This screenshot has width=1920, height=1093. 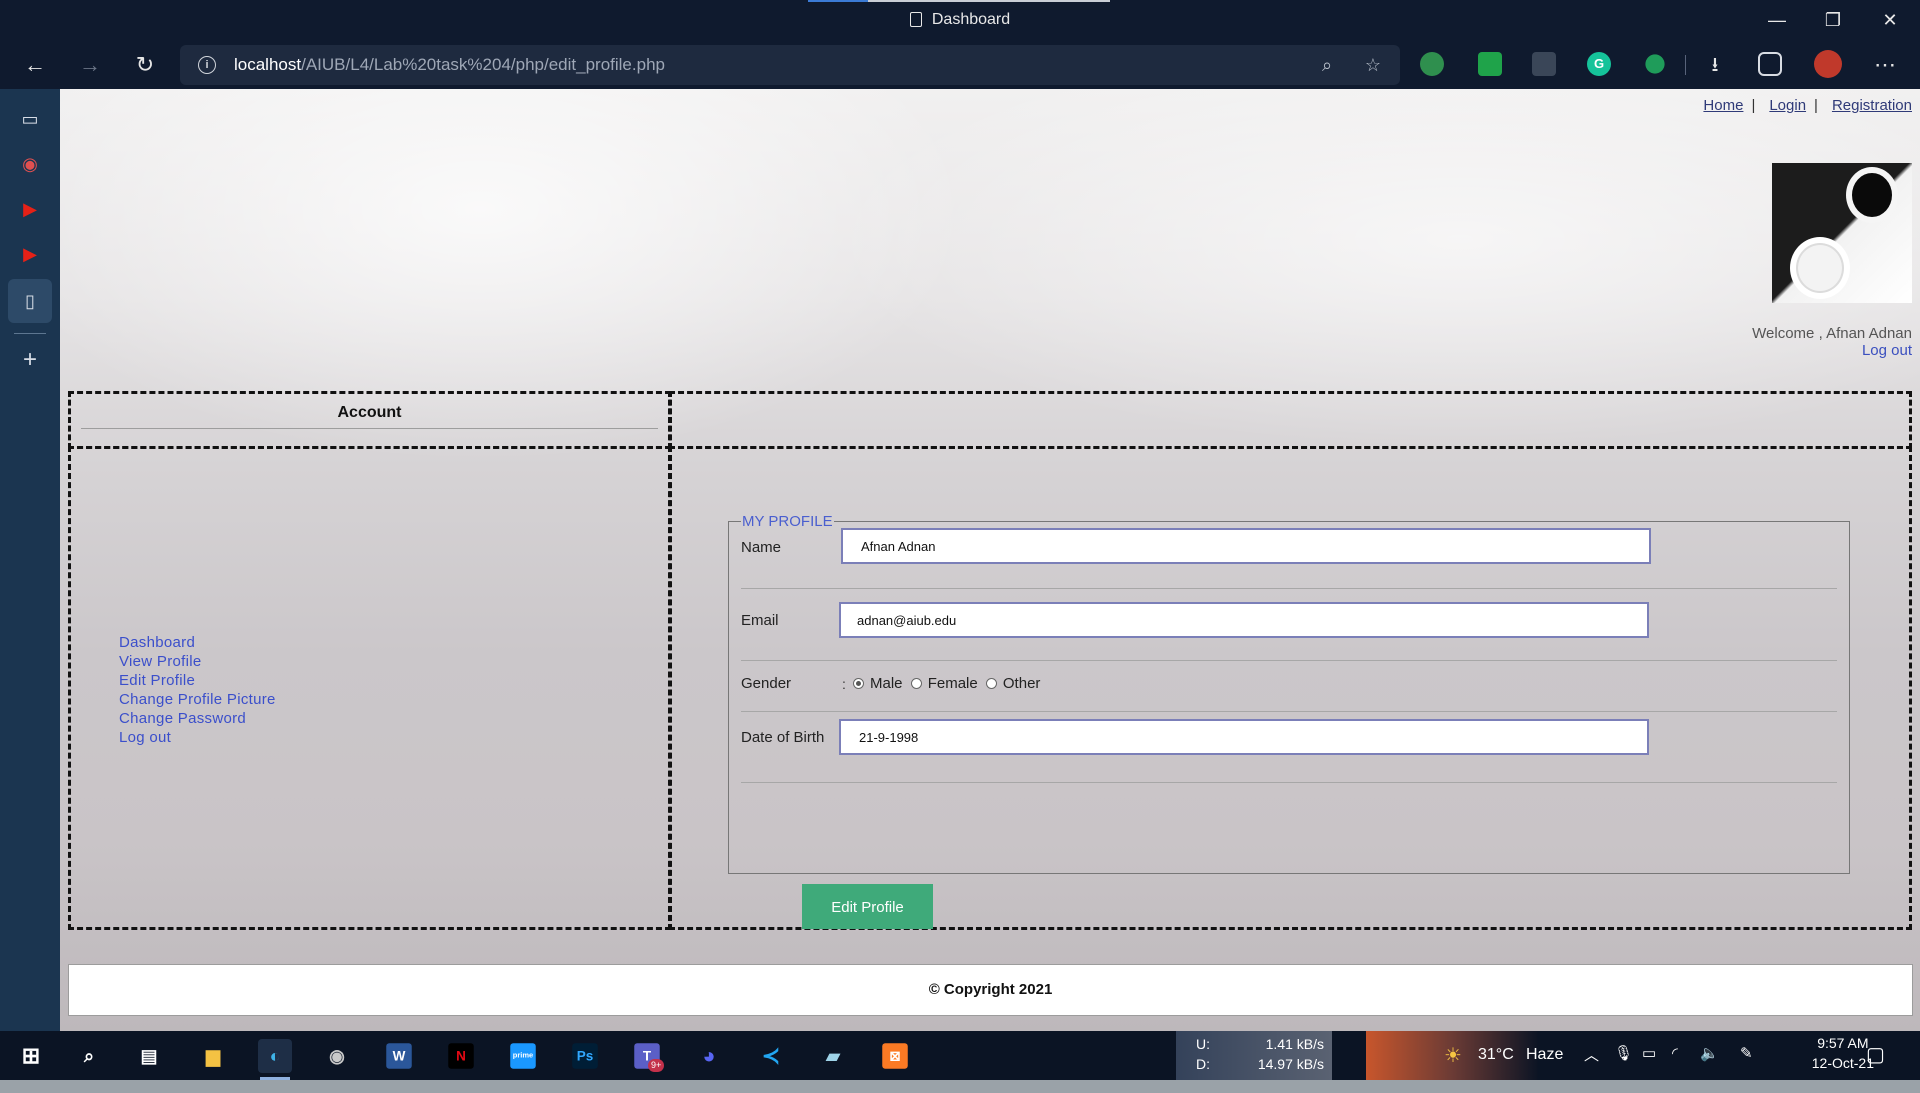 What do you see at coordinates (1545, 1054) in the screenshot?
I see `weather-text: Haze` at bounding box center [1545, 1054].